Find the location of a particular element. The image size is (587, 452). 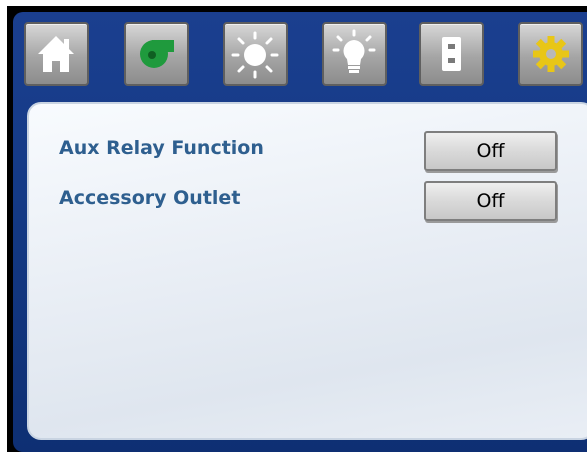

home-icon is located at coordinates (56, 54).